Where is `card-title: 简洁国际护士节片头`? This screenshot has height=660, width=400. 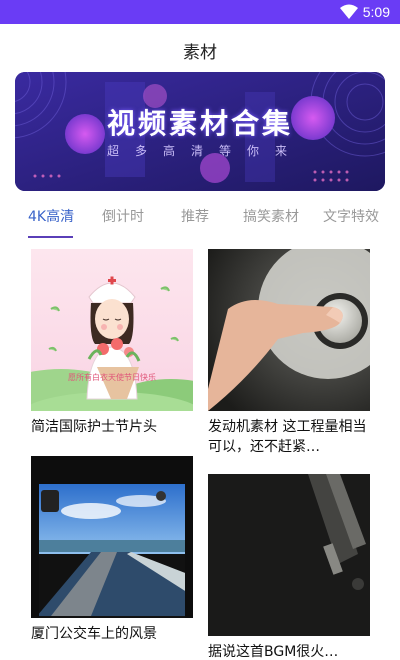
card-title: 简洁国际护士节片头 is located at coordinates (94, 427).